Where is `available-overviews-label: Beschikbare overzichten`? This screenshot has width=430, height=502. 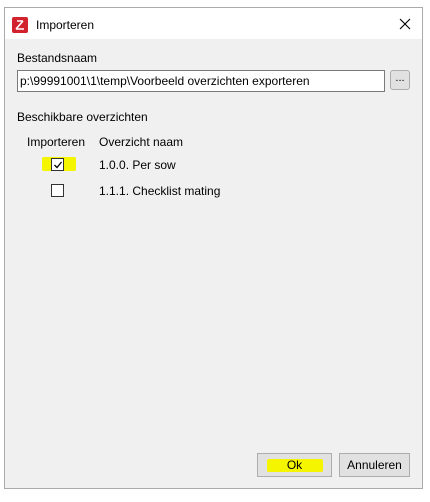
available-overviews-label: Beschikbare overzichten is located at coordinates (82, 117).